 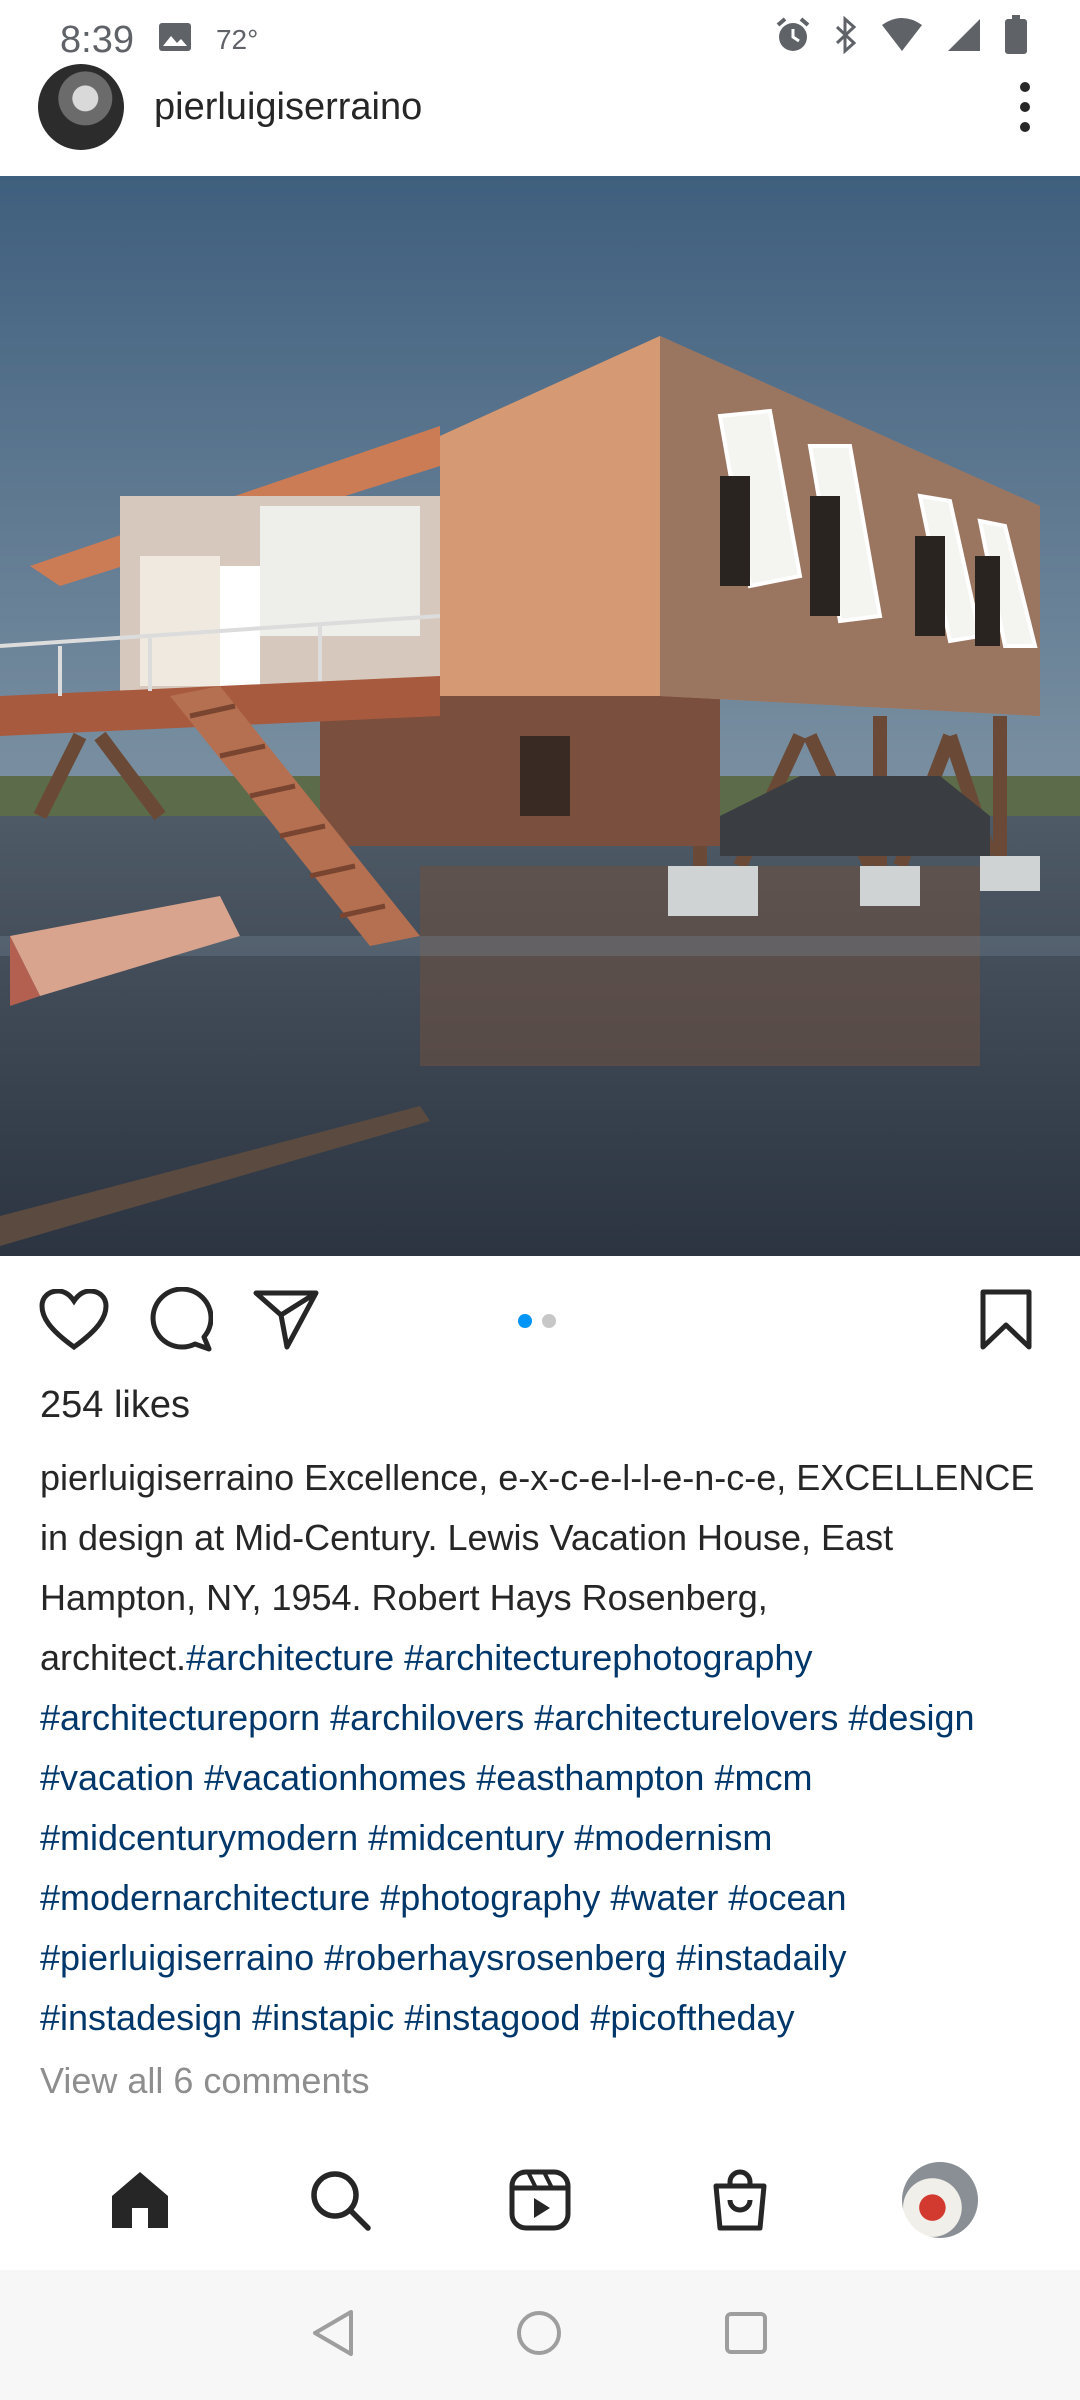 I want to click on carousel-dot, so click(x=549, y=1321).